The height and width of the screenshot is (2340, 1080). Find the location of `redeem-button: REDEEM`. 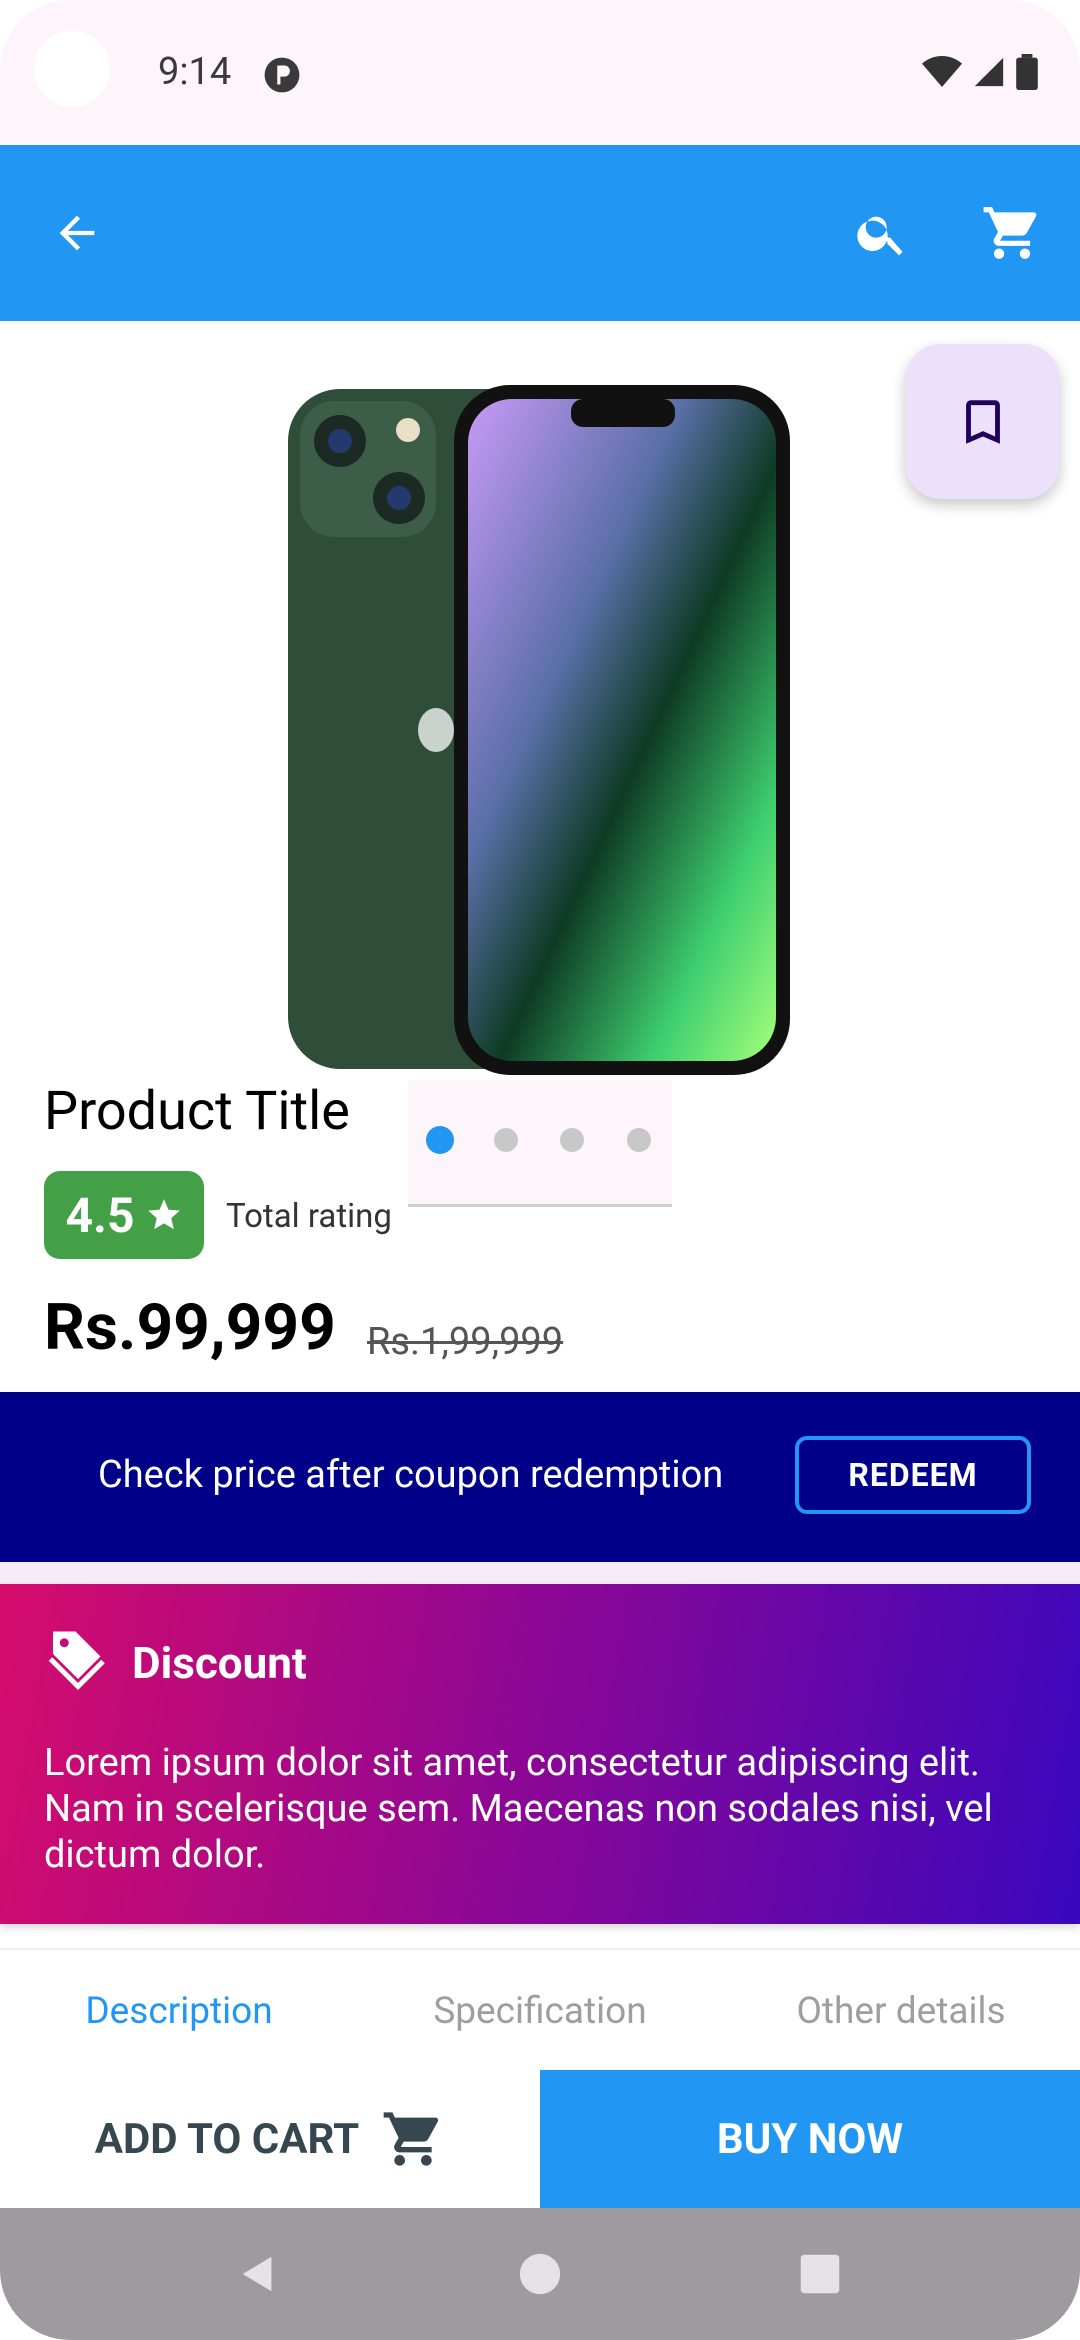

redeem-button: REDEEM is located at coordinates (913, 1475).